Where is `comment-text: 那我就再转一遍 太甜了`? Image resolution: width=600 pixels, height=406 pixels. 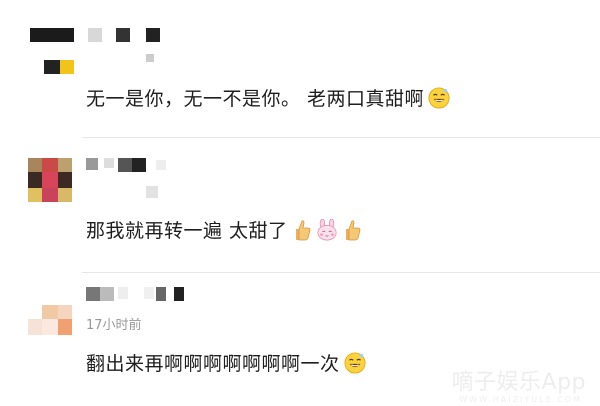
comment-text: 那我就再转一遍 太甜了 is located at coordinates (224, 229).